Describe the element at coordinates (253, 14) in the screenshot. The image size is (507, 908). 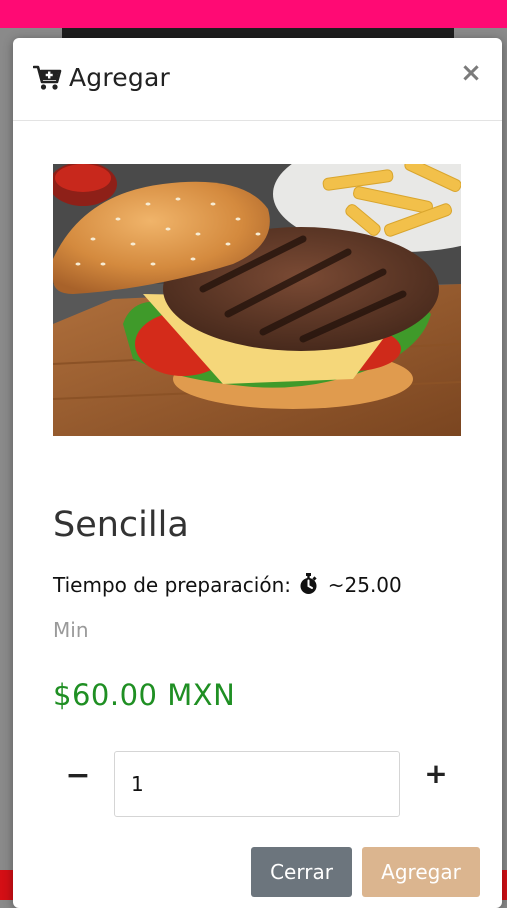
I see `app-top-bar` at that location.